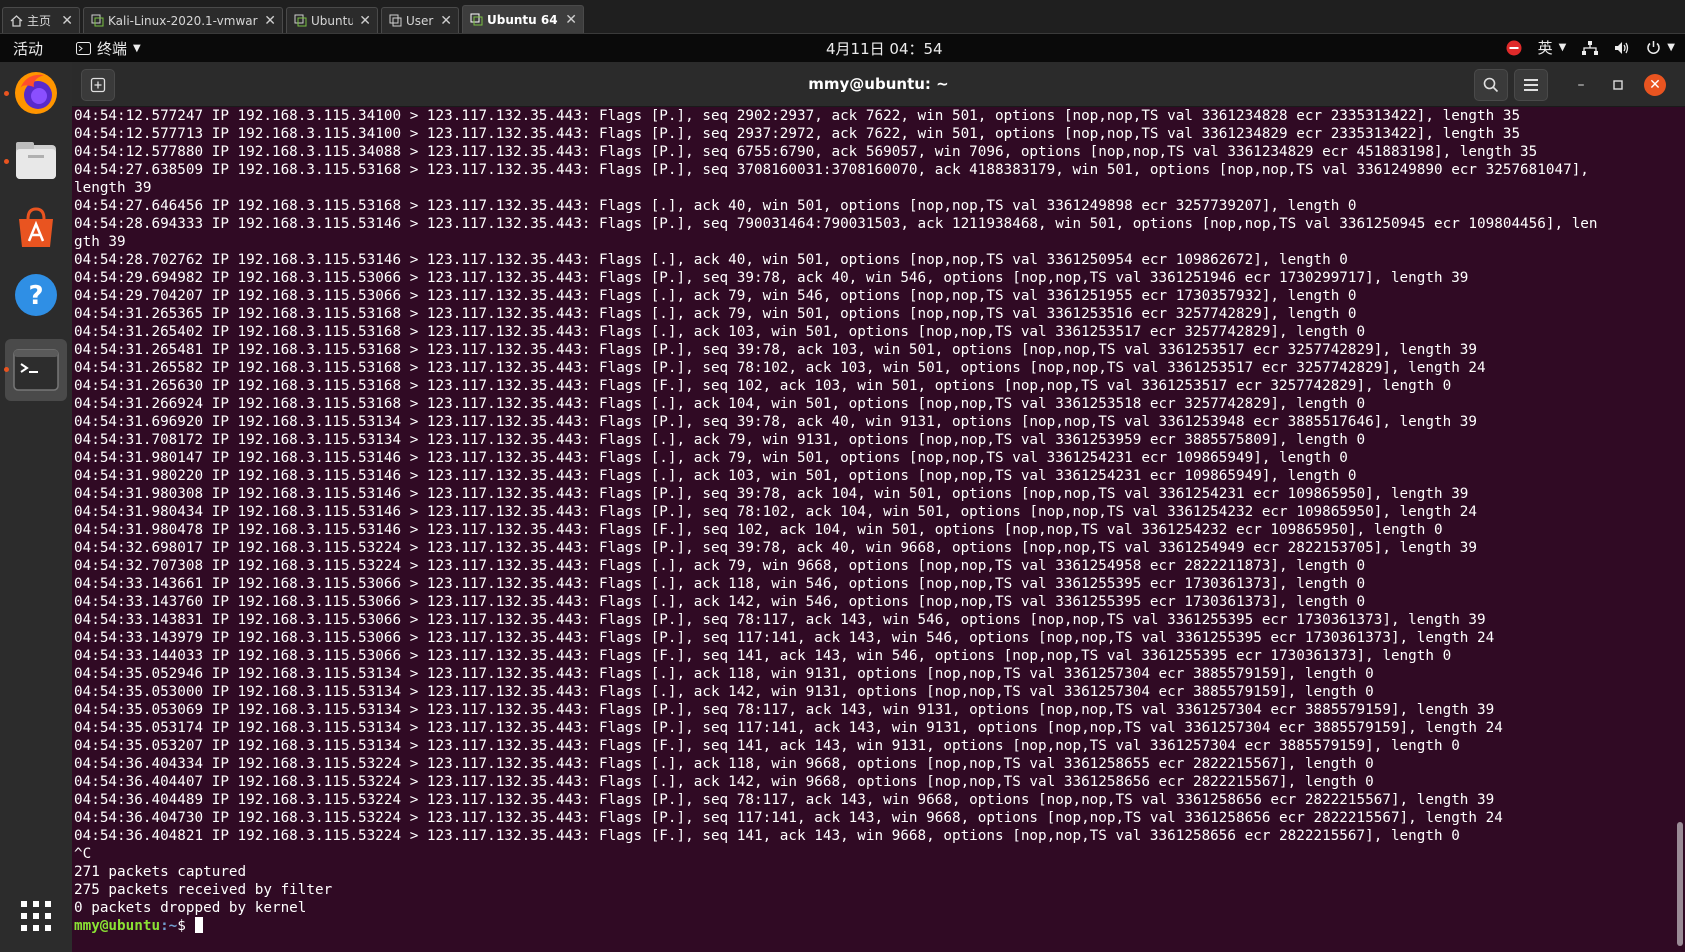 The image size is (1685, 952). I want to click on app-menu: 终端 ▼, so click(108, 48).